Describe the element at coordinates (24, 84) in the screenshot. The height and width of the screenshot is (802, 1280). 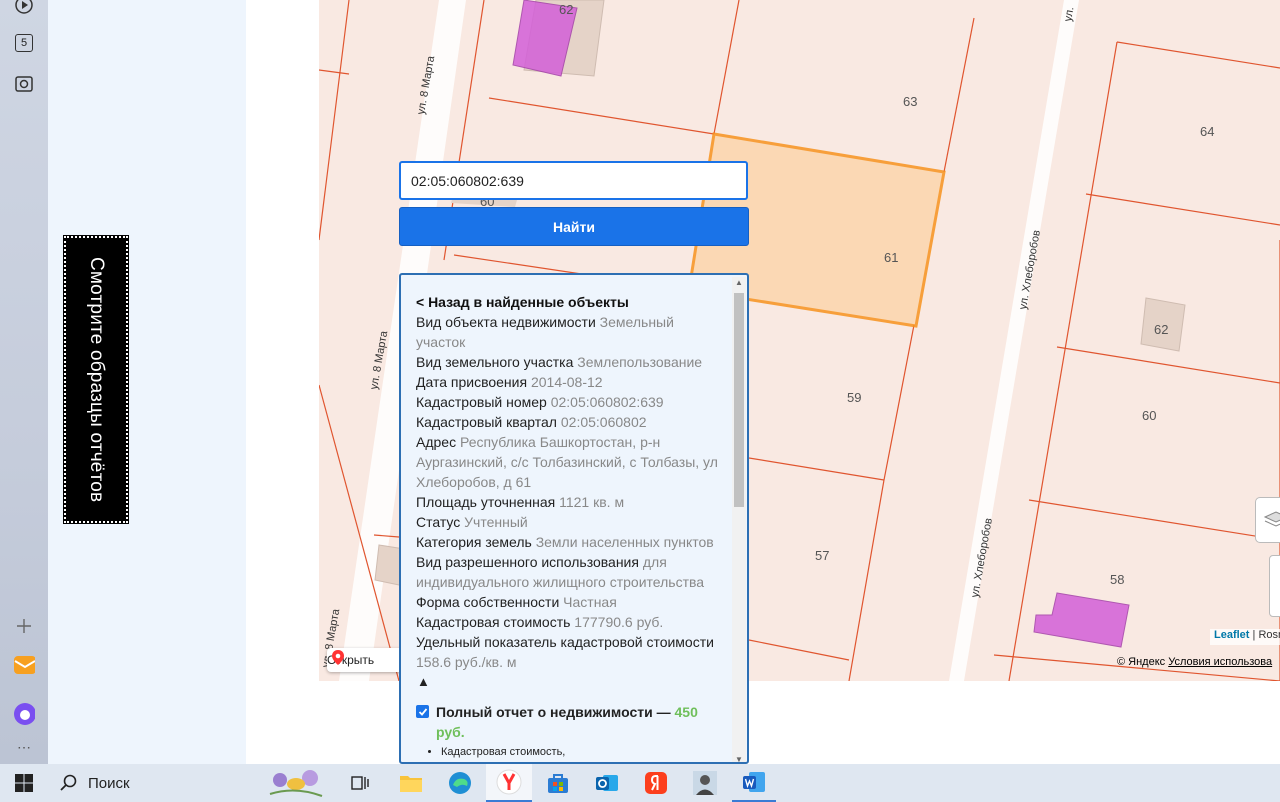
I see `screenshot-icon` at that location.